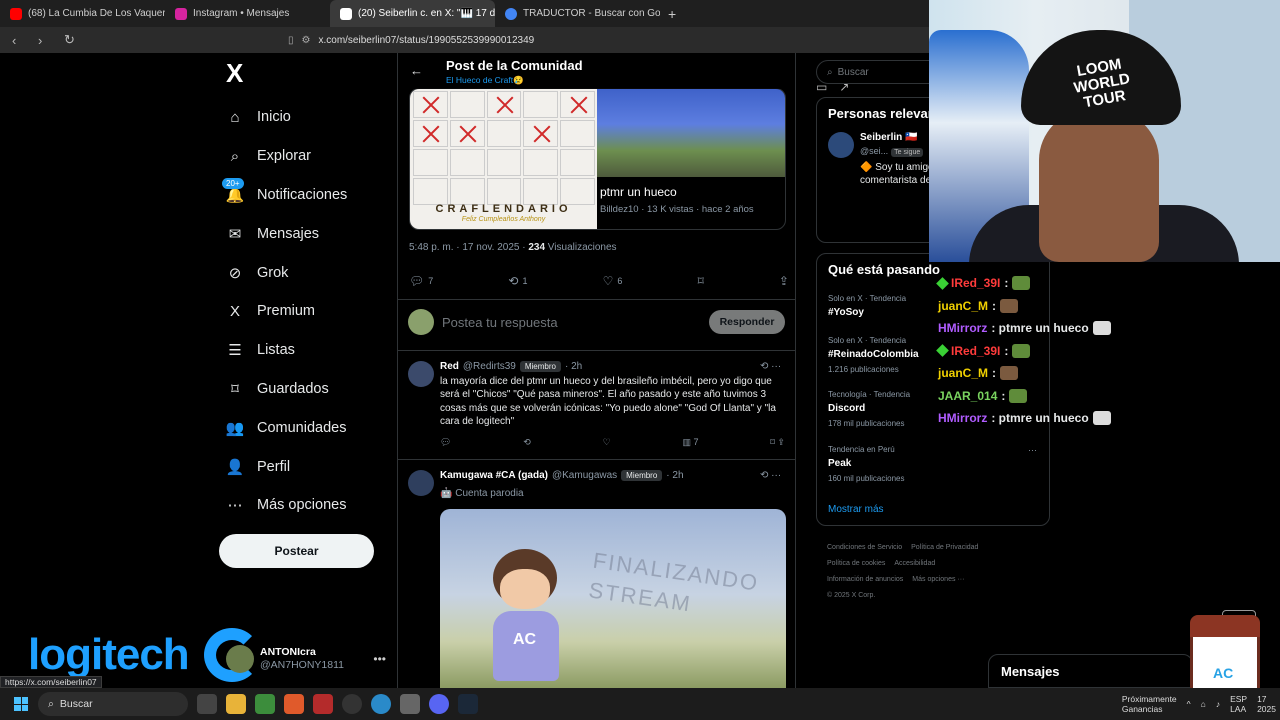  I want to click on back-icon: ‹, so click(19, 40).